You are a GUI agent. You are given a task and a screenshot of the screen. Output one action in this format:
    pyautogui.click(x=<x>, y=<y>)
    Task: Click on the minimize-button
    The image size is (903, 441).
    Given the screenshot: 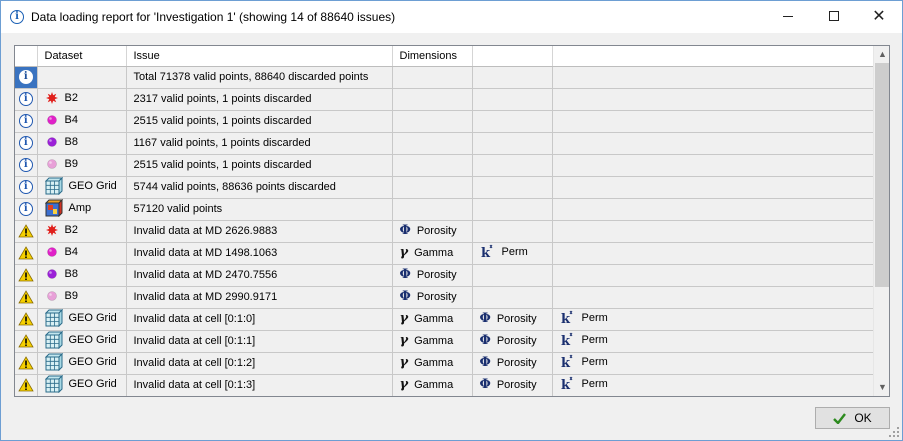 What is the action you would take?
    pyautogui.click(x=788, y=16)
    